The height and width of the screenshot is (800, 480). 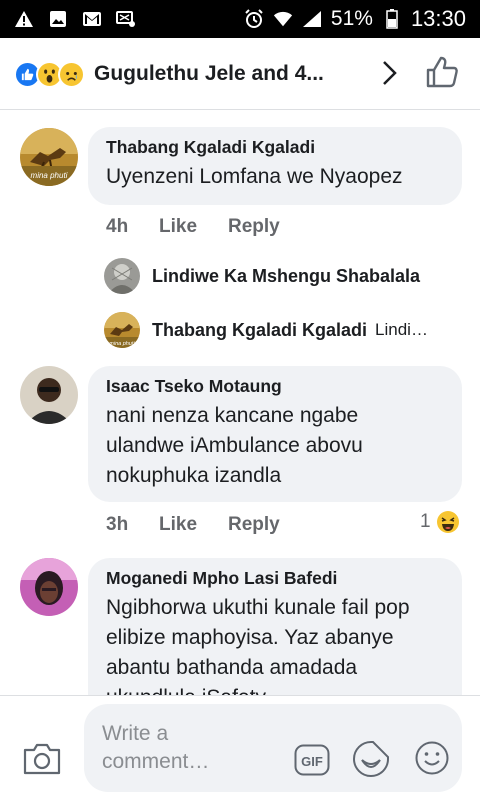 I want to click on reply-author: Lindiwe Ka Mshengu Shabalala, so click(x=286, y=276).